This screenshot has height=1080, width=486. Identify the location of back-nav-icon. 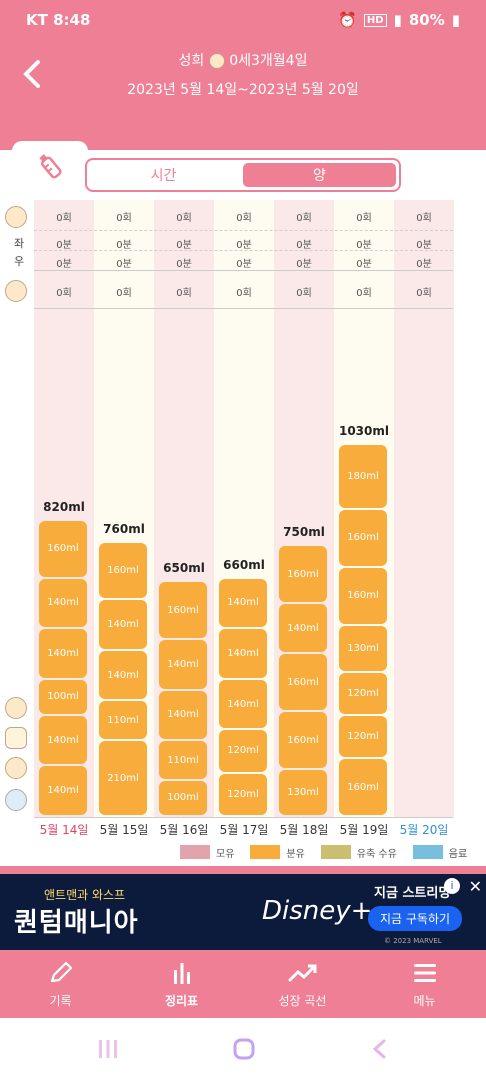
(380, 1049).